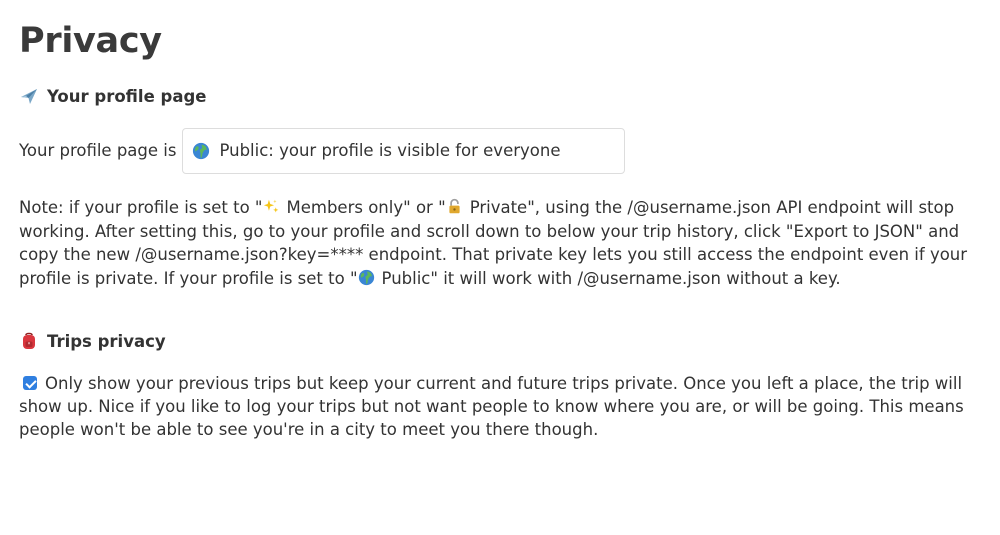 This screenshot has width=1000, height=535. What do you see at coordinates (498, 207) in the screenshot?
I see `note-private-label: Private` at bounding box center [498, 207].